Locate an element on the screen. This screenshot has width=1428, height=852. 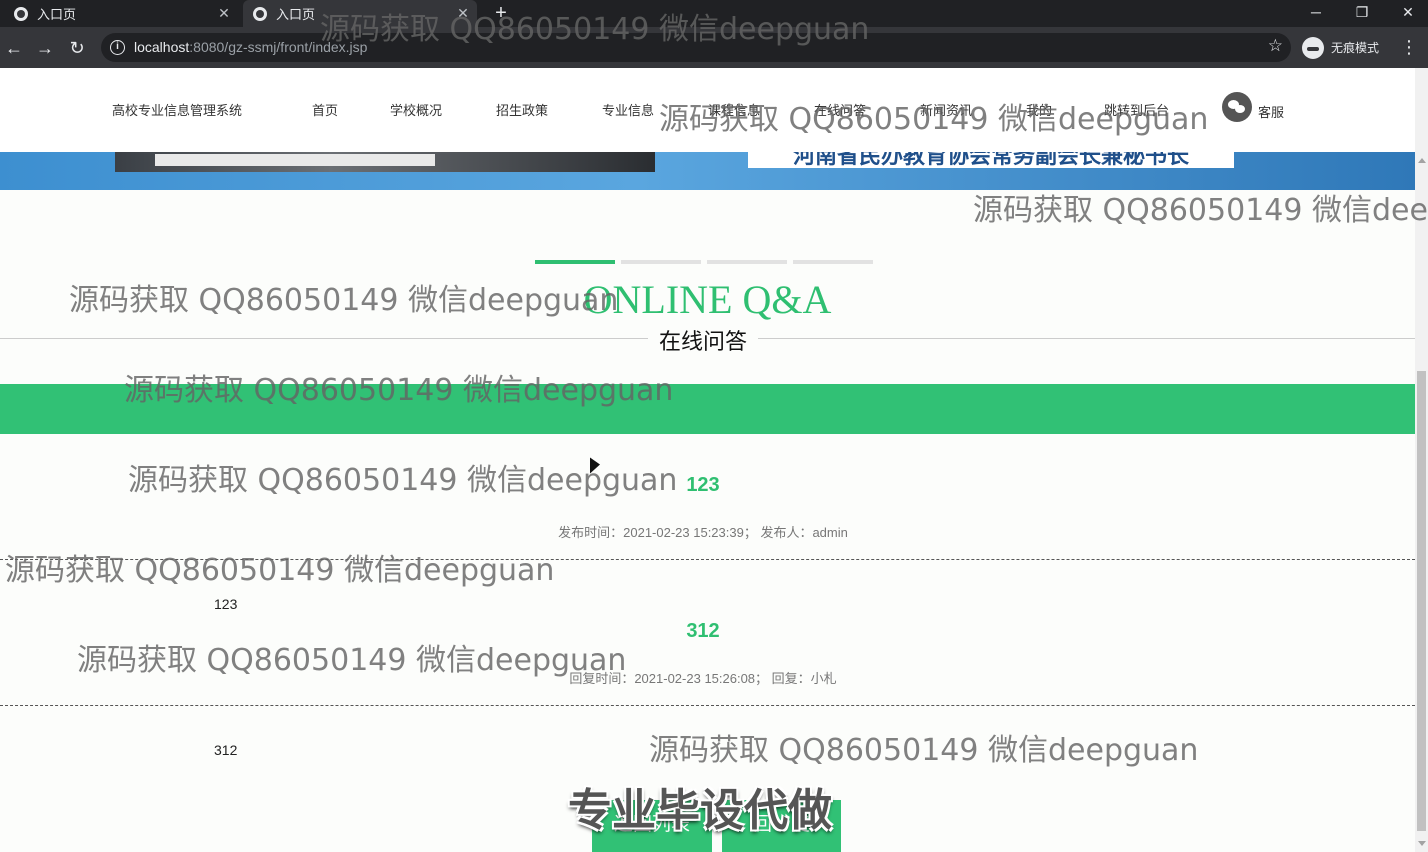
incognito-indicator: 无痕模式 is located at coordinates (1340, 47).